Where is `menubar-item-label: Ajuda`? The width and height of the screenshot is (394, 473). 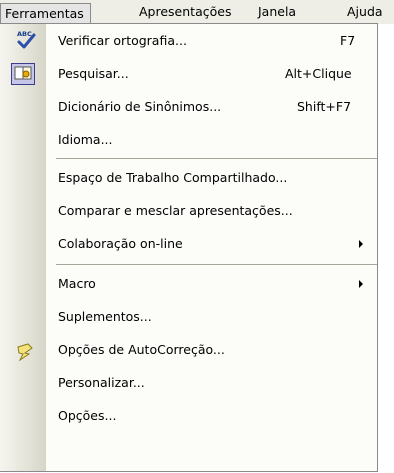
menubar-item-label: Ajuda is located at coordinates (365, 11).